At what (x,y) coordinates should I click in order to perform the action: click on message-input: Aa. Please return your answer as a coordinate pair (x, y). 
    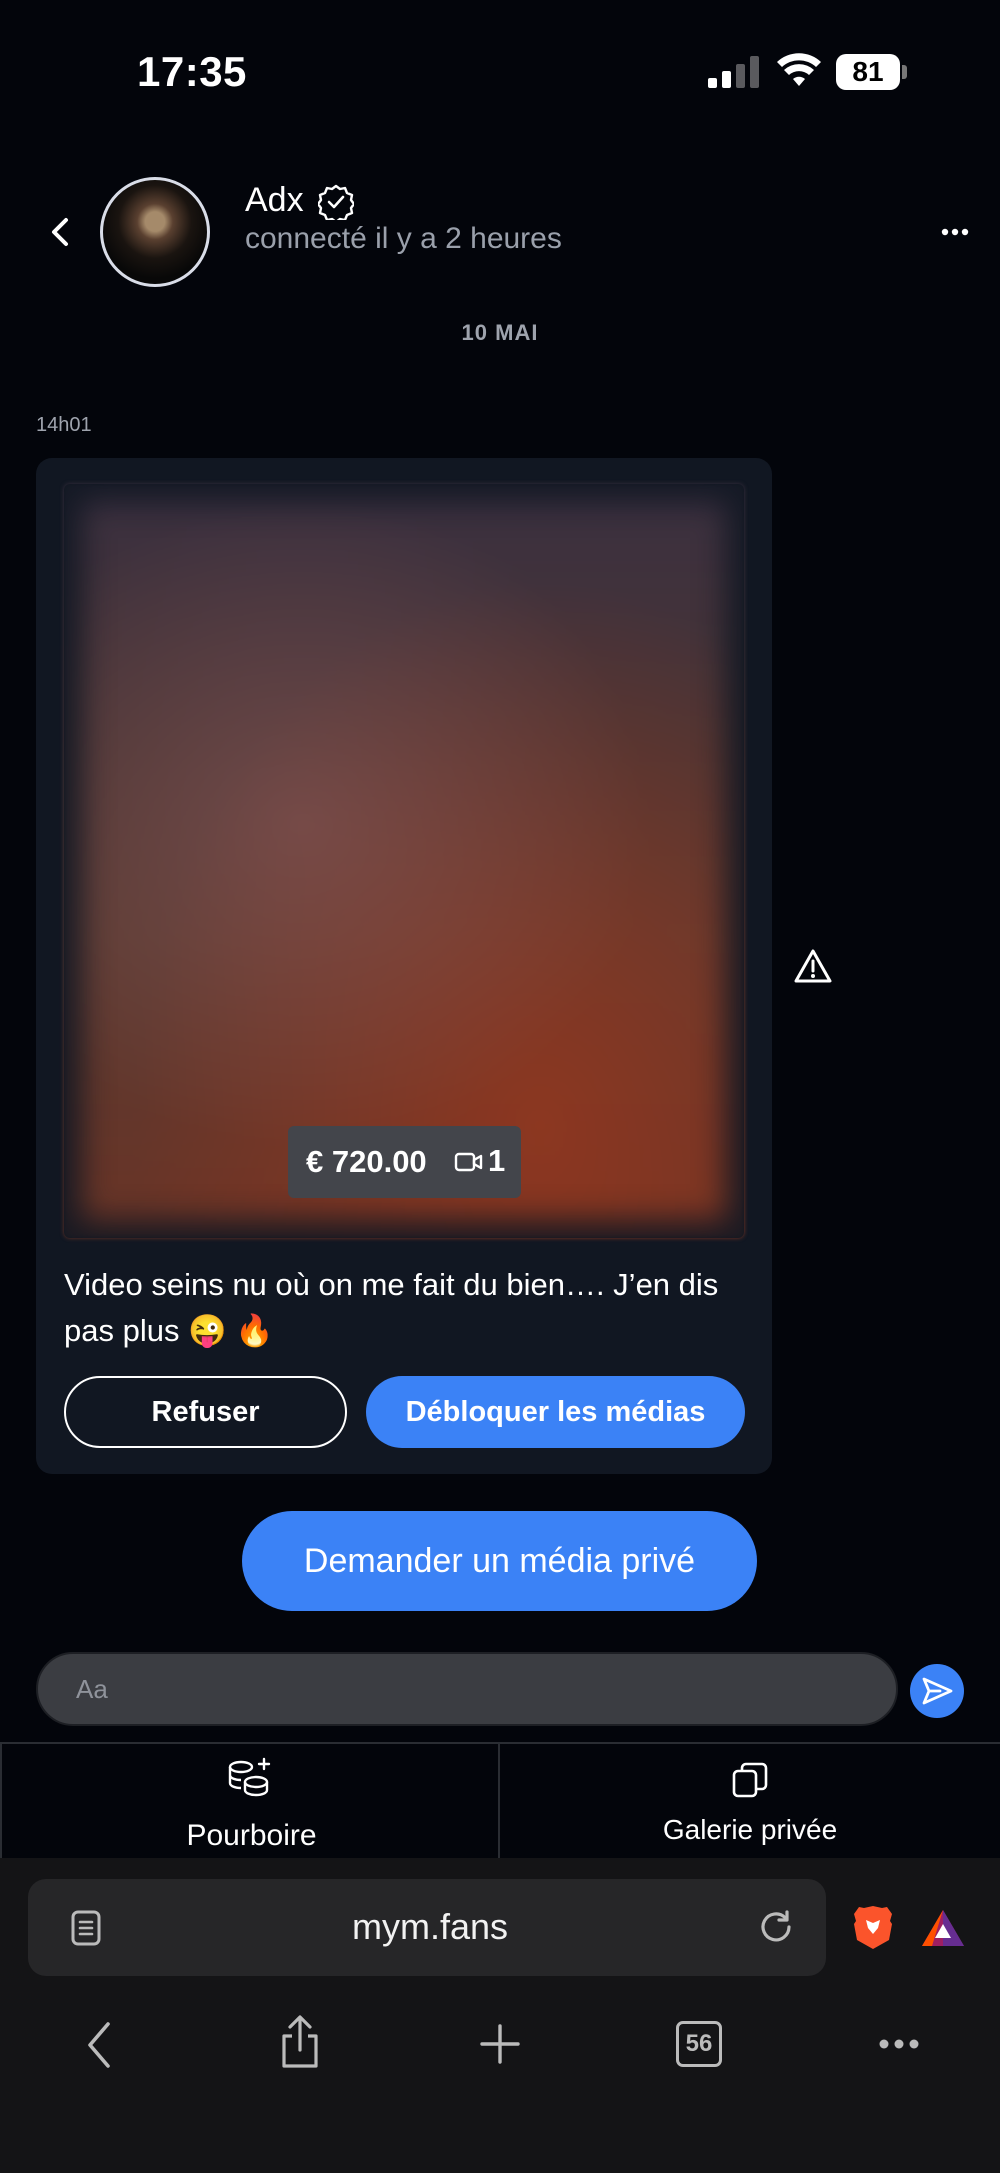
    Looking at the image, I should click on (467, 1689).